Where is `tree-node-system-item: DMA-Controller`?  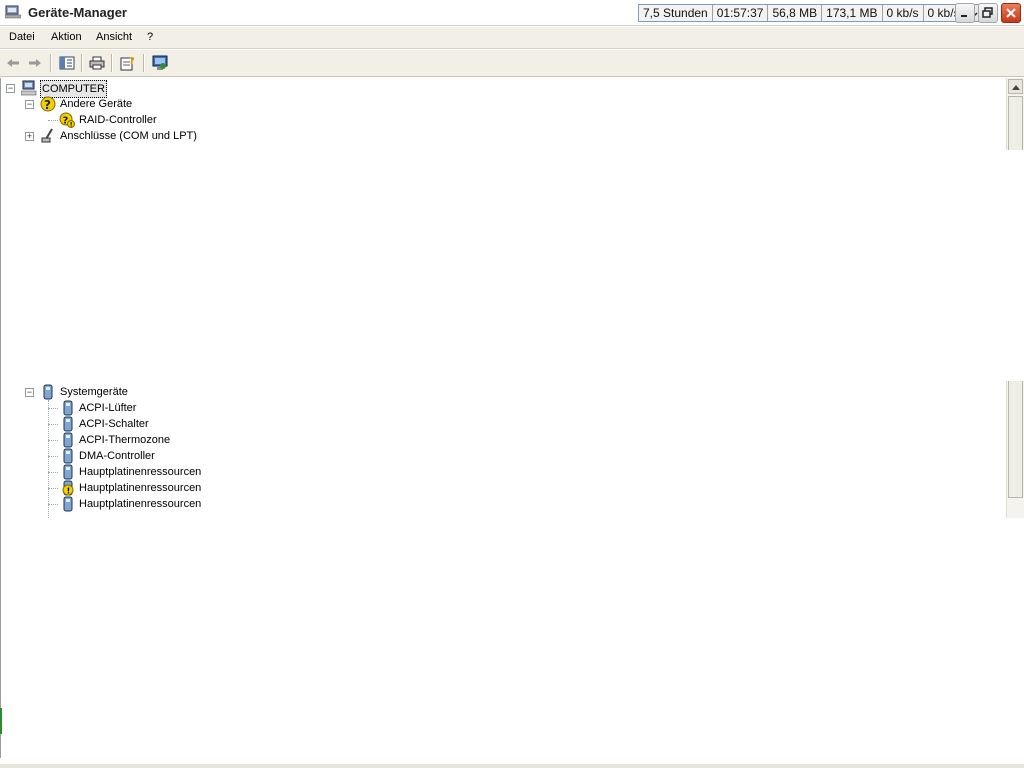 tree-node-system-item: DMA-Controller is located at coordinates (200, 456).